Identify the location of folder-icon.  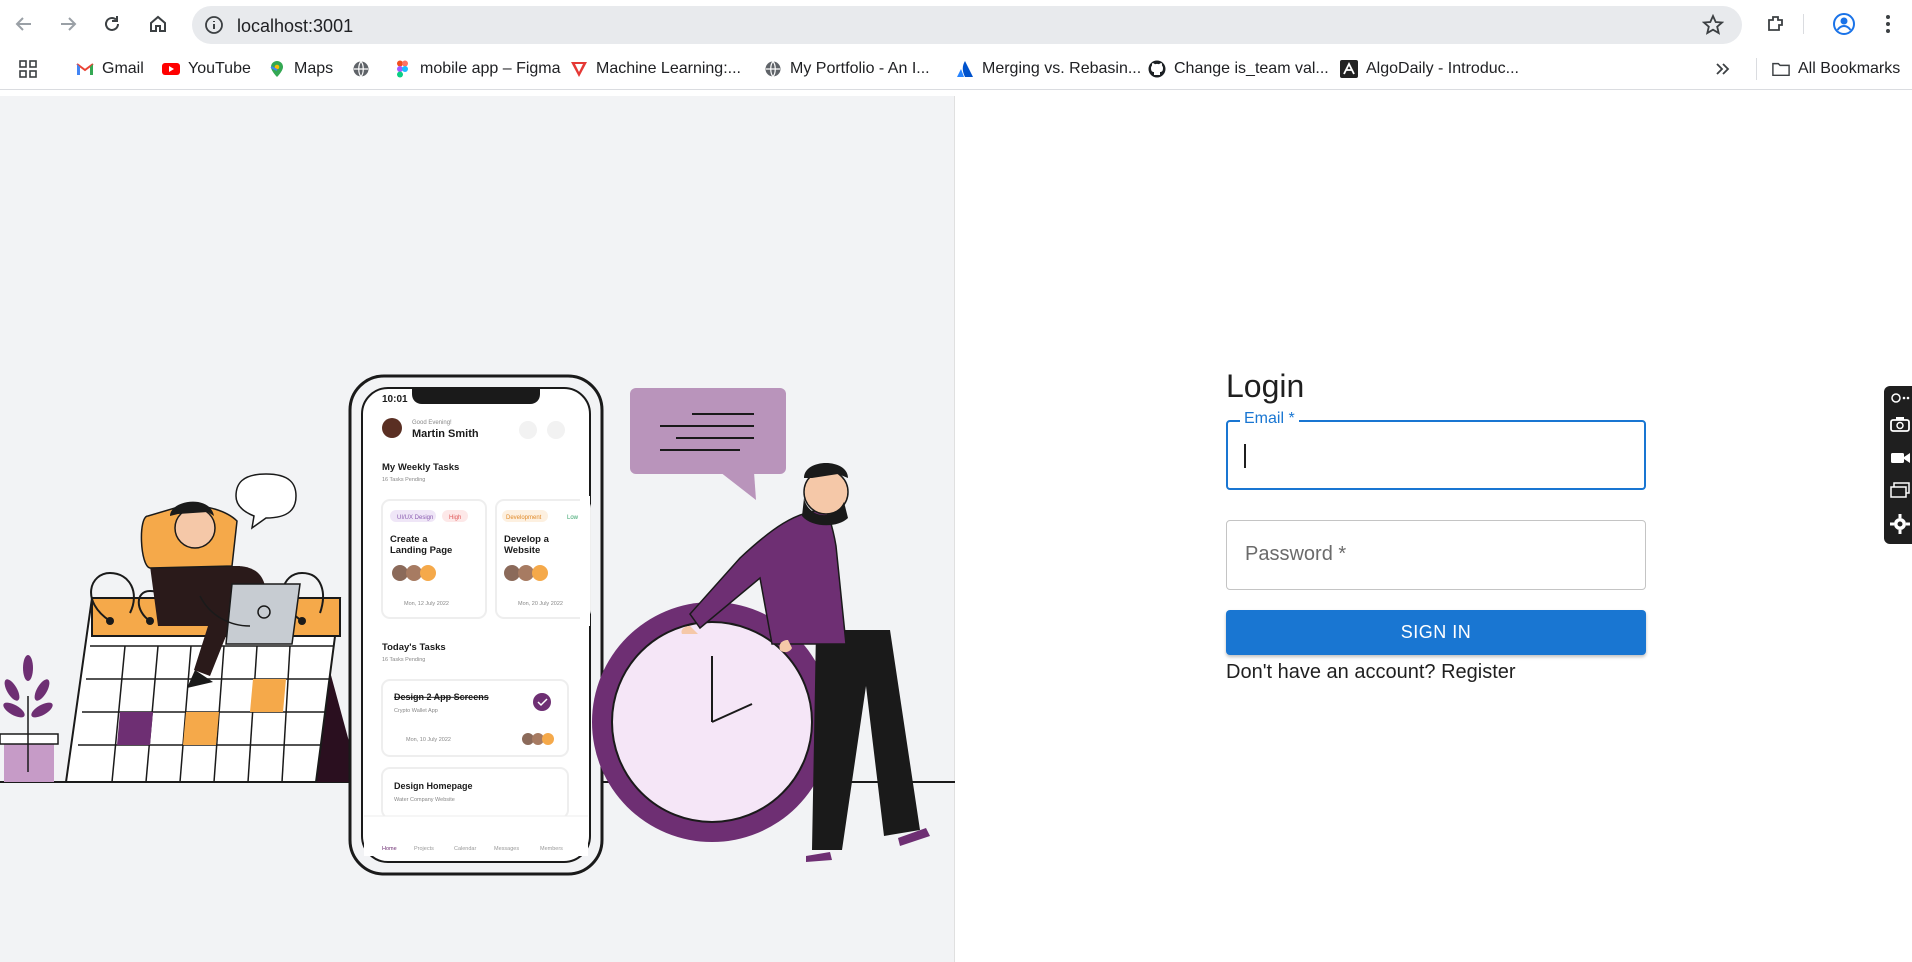
(1781, 69).